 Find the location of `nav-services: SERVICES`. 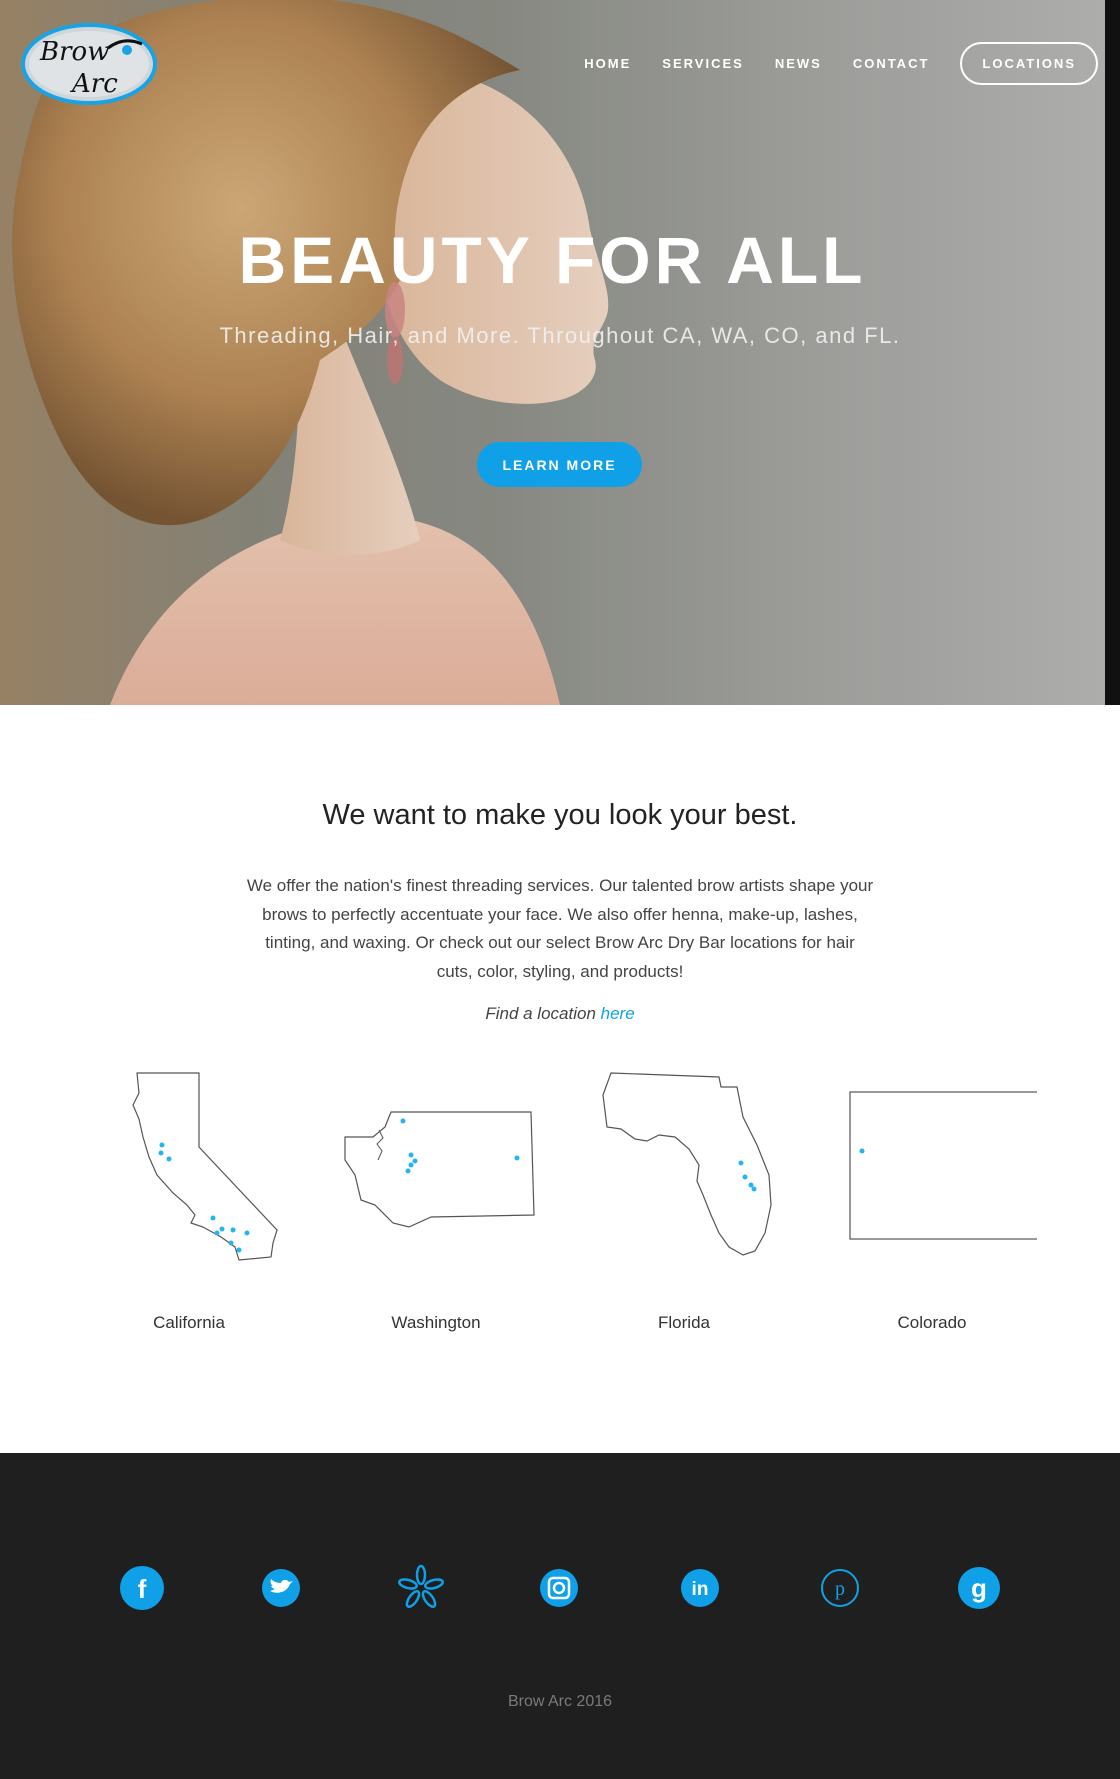

nav-services: SERVICES is located at coordinates (703, 63).